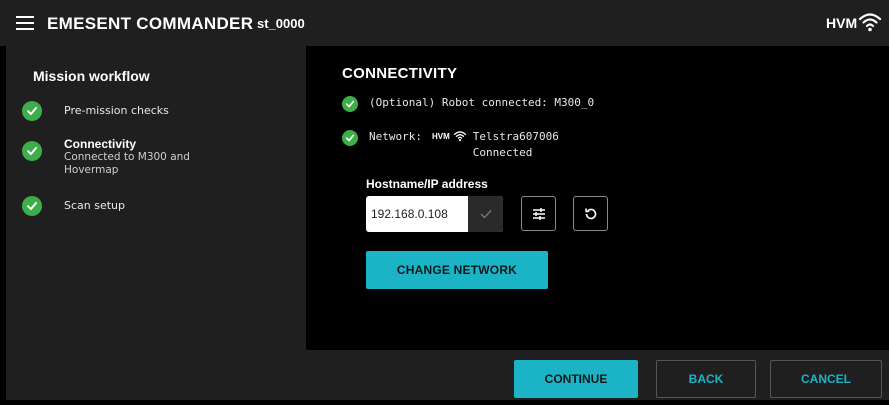 The height and width of the screenshot is (405, 889). I want to click on step-scan-setup: Scan setup, so click(73, 206).